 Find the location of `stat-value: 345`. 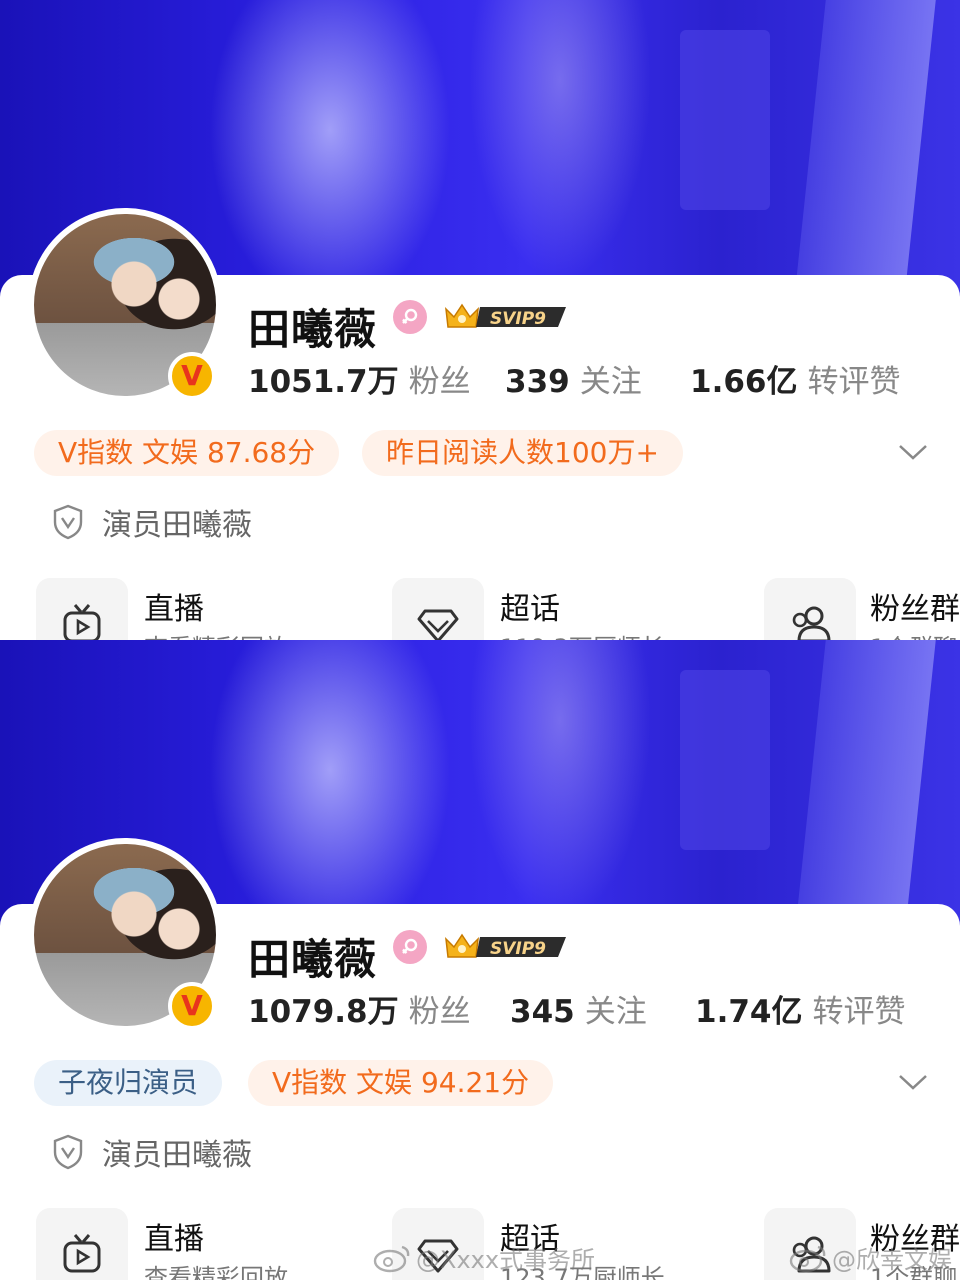

stat-value: 345 is located at coordinates (542, 1012).